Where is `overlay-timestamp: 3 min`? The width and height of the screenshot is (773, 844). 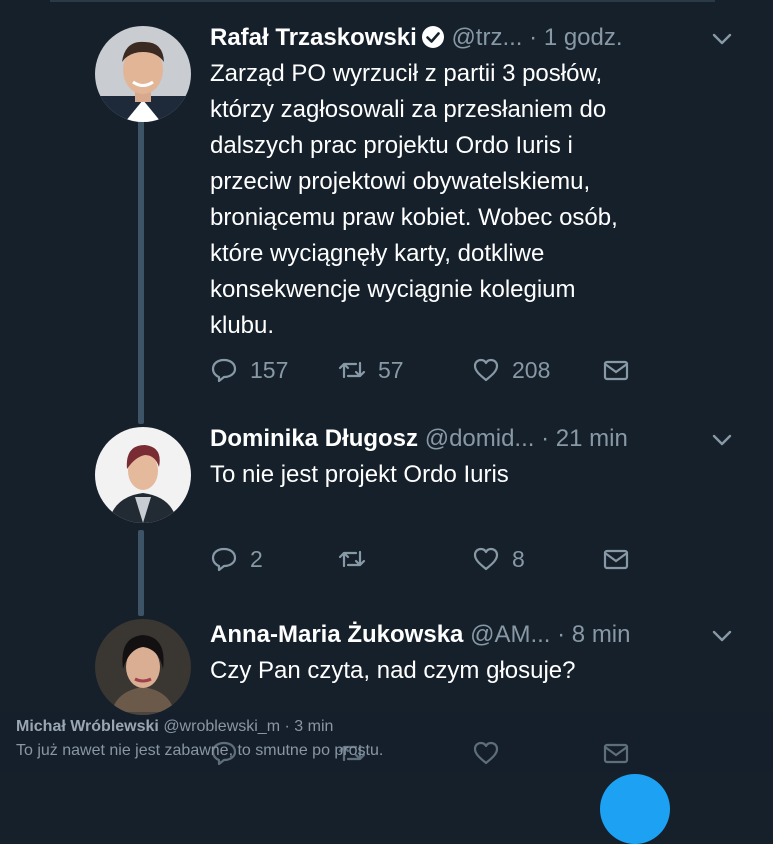
overlay-timestamp: 3 min is located at coordinates (314, 726).